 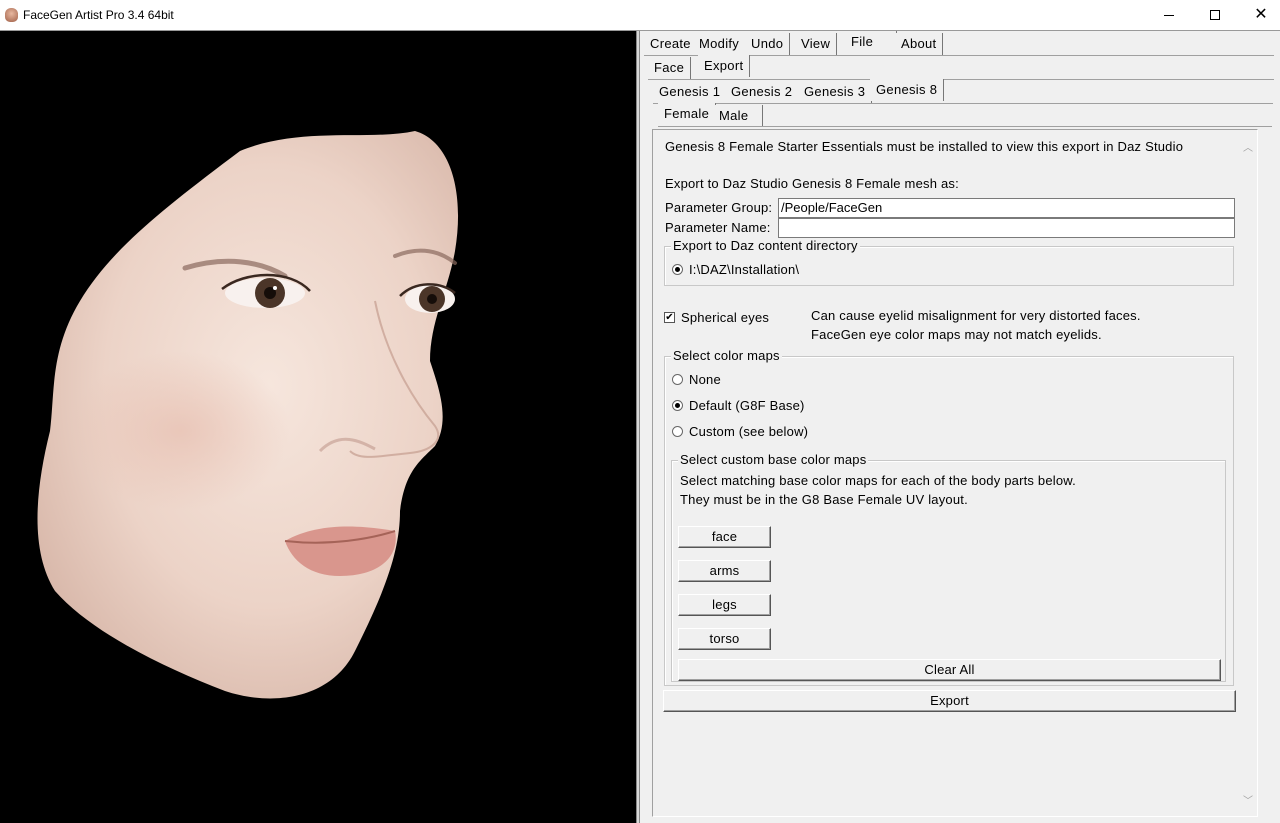 What do you see at coordinates (1248, 799) in the screenshot?
I see `scroll-down-icon: ﹀` at bounding box center [1248, 799].